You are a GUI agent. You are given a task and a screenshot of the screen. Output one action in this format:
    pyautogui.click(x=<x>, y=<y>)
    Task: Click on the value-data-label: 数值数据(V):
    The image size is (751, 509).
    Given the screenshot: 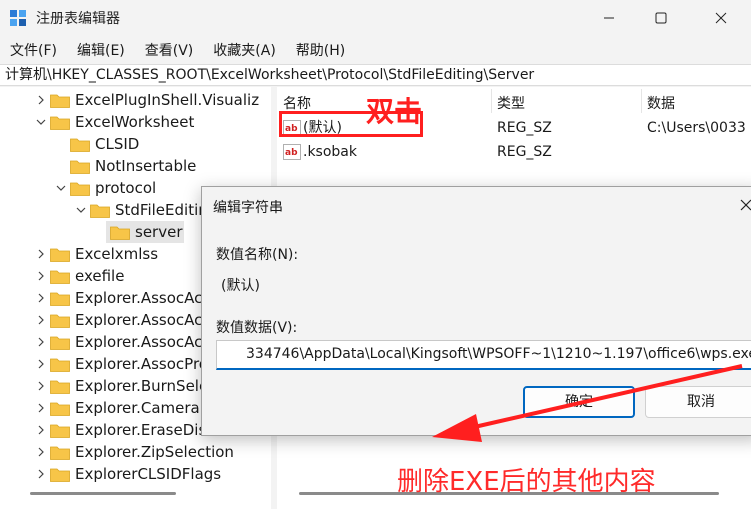 What is the action you would take?
    pyautogui.click(x=257, y=328)
    